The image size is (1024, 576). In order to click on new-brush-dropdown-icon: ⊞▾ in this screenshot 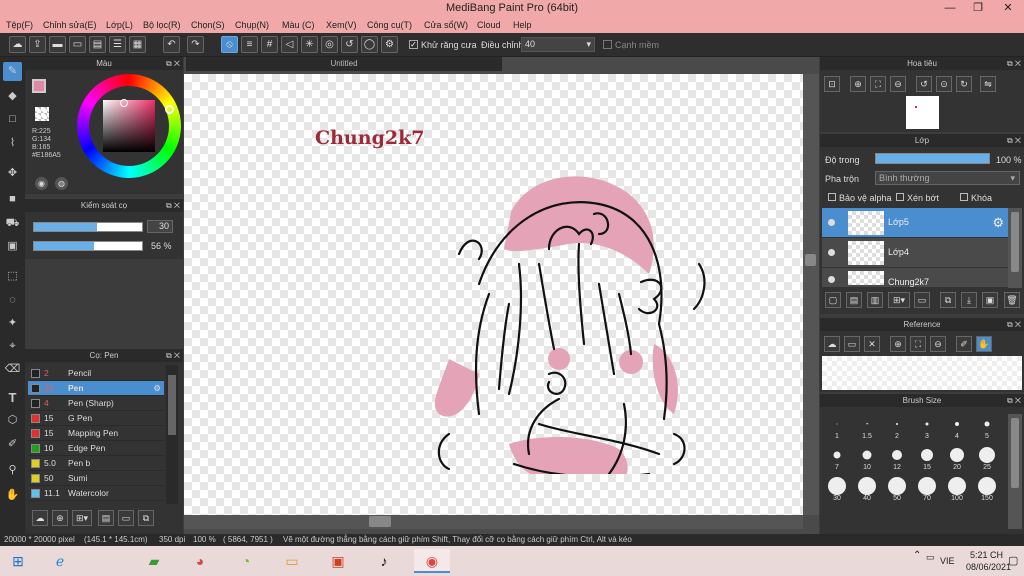, I will do `click(82, 518)`.